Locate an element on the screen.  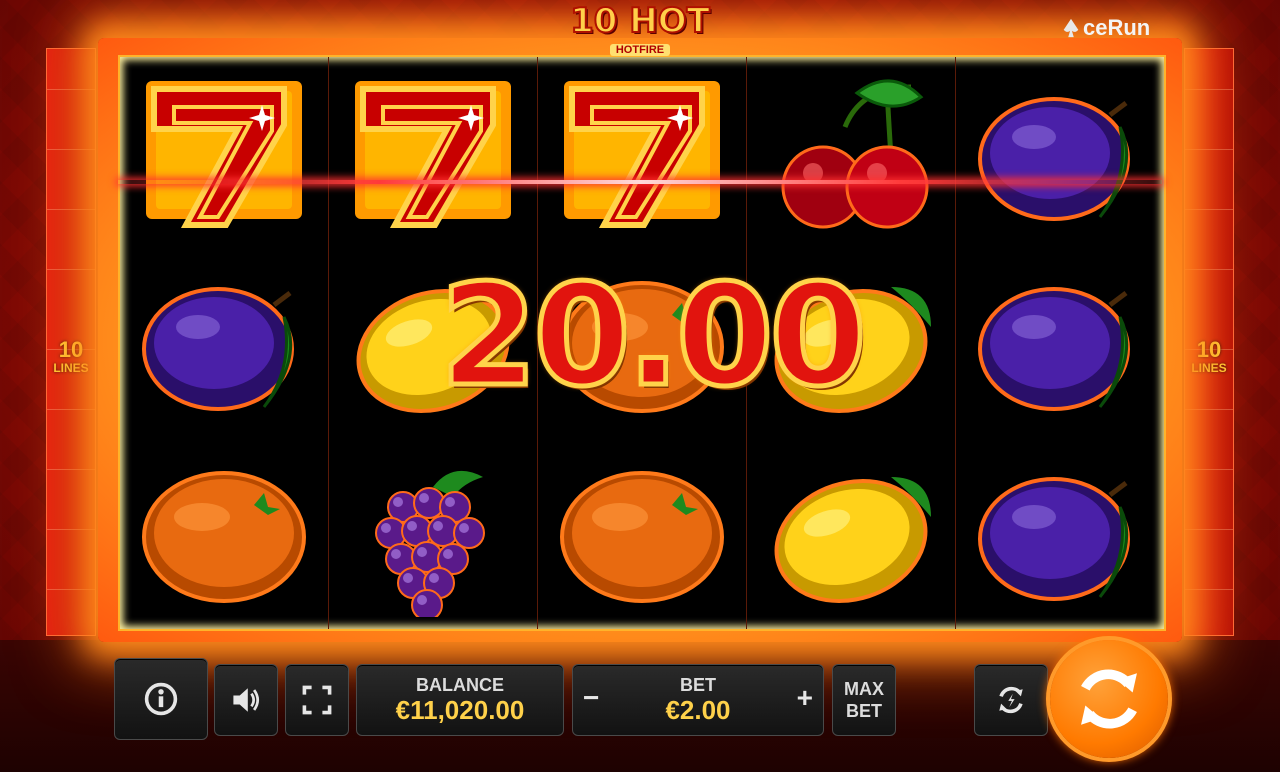
game-logo: 10 HOT HOTFIRE is located at coordinates (640, 28).